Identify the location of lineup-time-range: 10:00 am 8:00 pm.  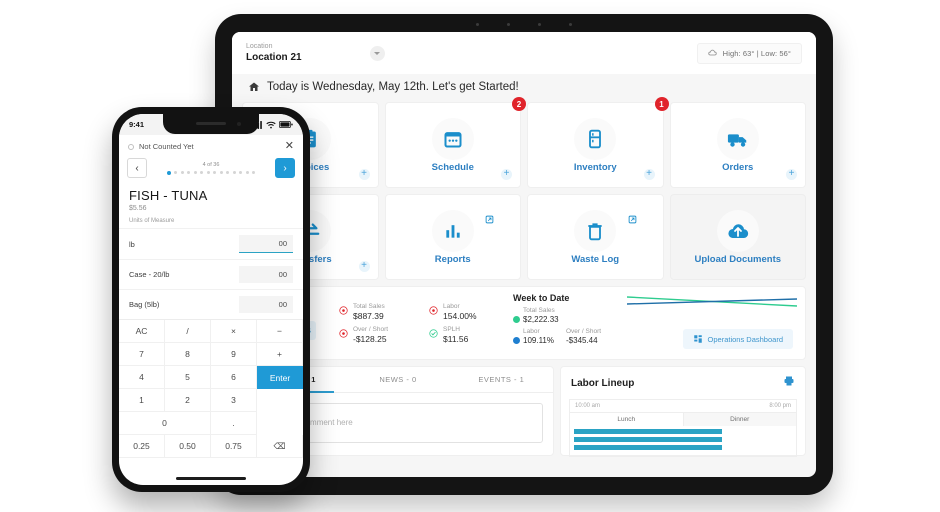
(683, 406).